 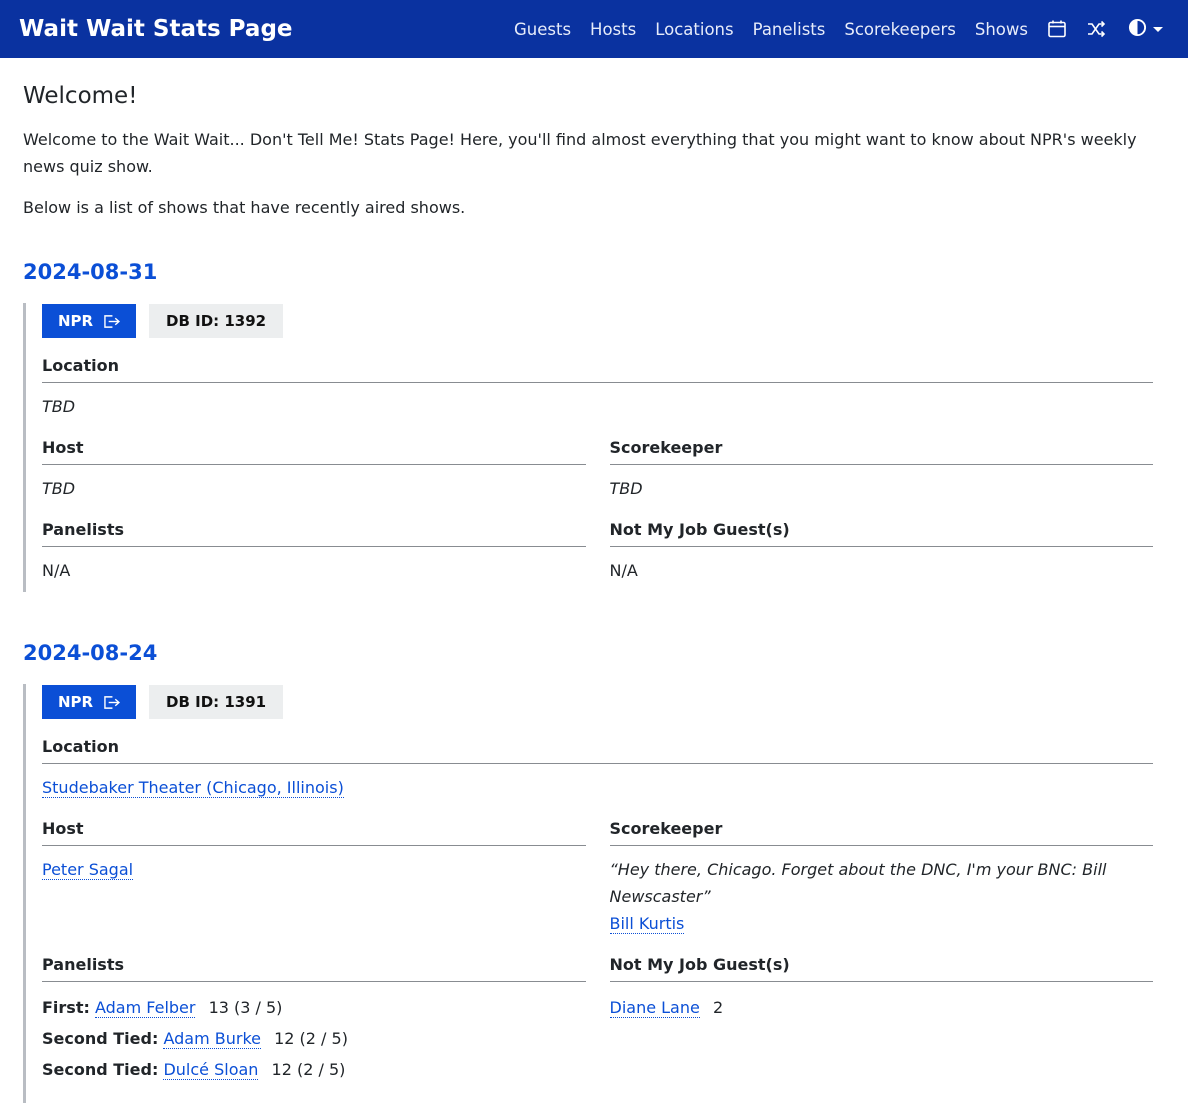 I want to click on show-date-heading: 2024-08-24, so click(x=594, y=653).